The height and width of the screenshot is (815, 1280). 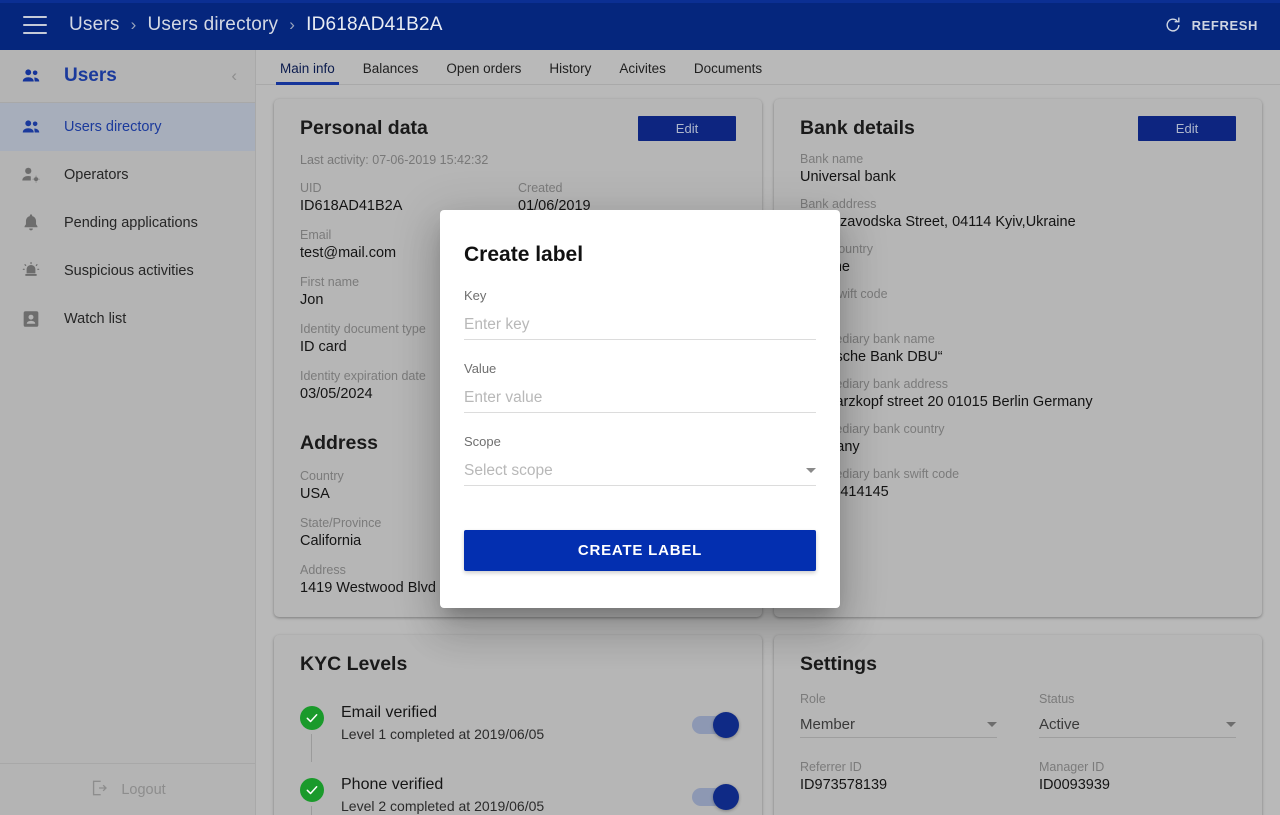 What do you see at coordinates (640, 325) in the screenshot?
I see `key-input` at bounding box center [640, 325].